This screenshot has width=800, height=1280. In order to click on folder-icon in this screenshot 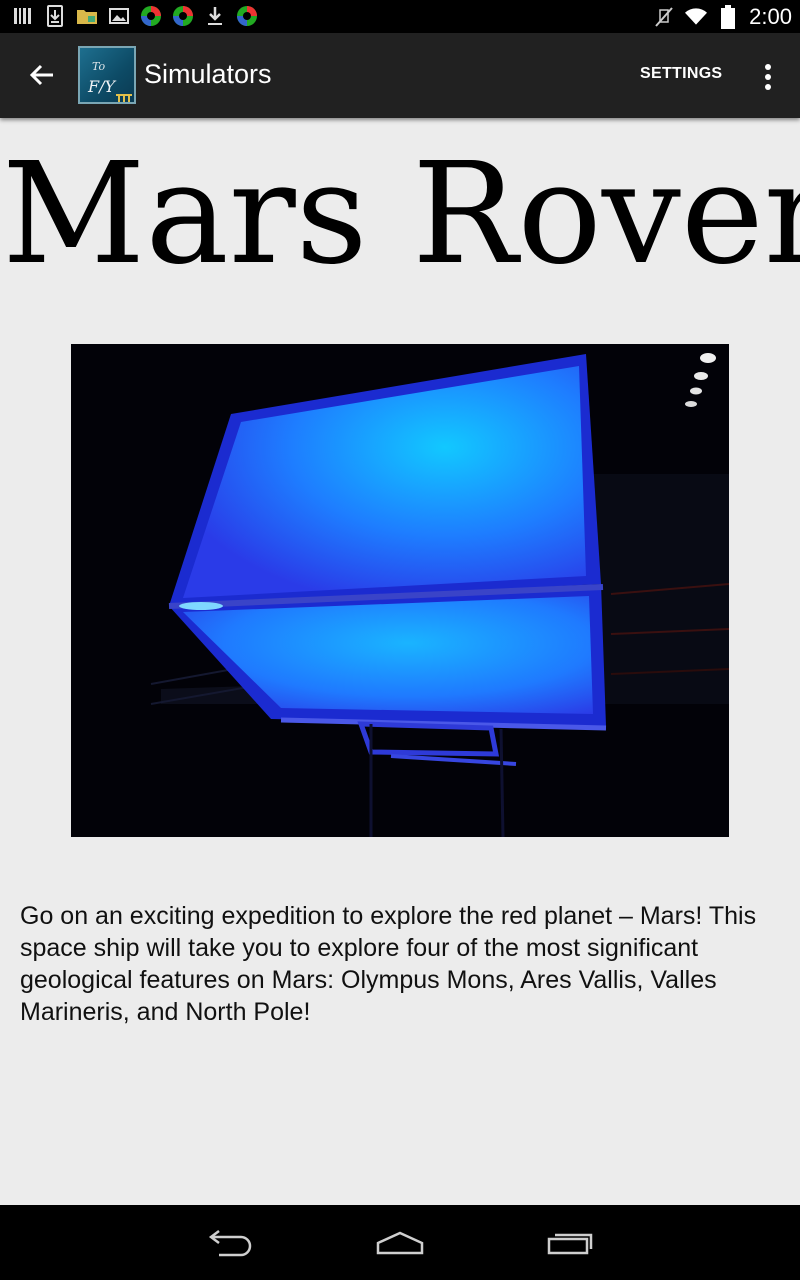, I will do `click(87, 16)`.